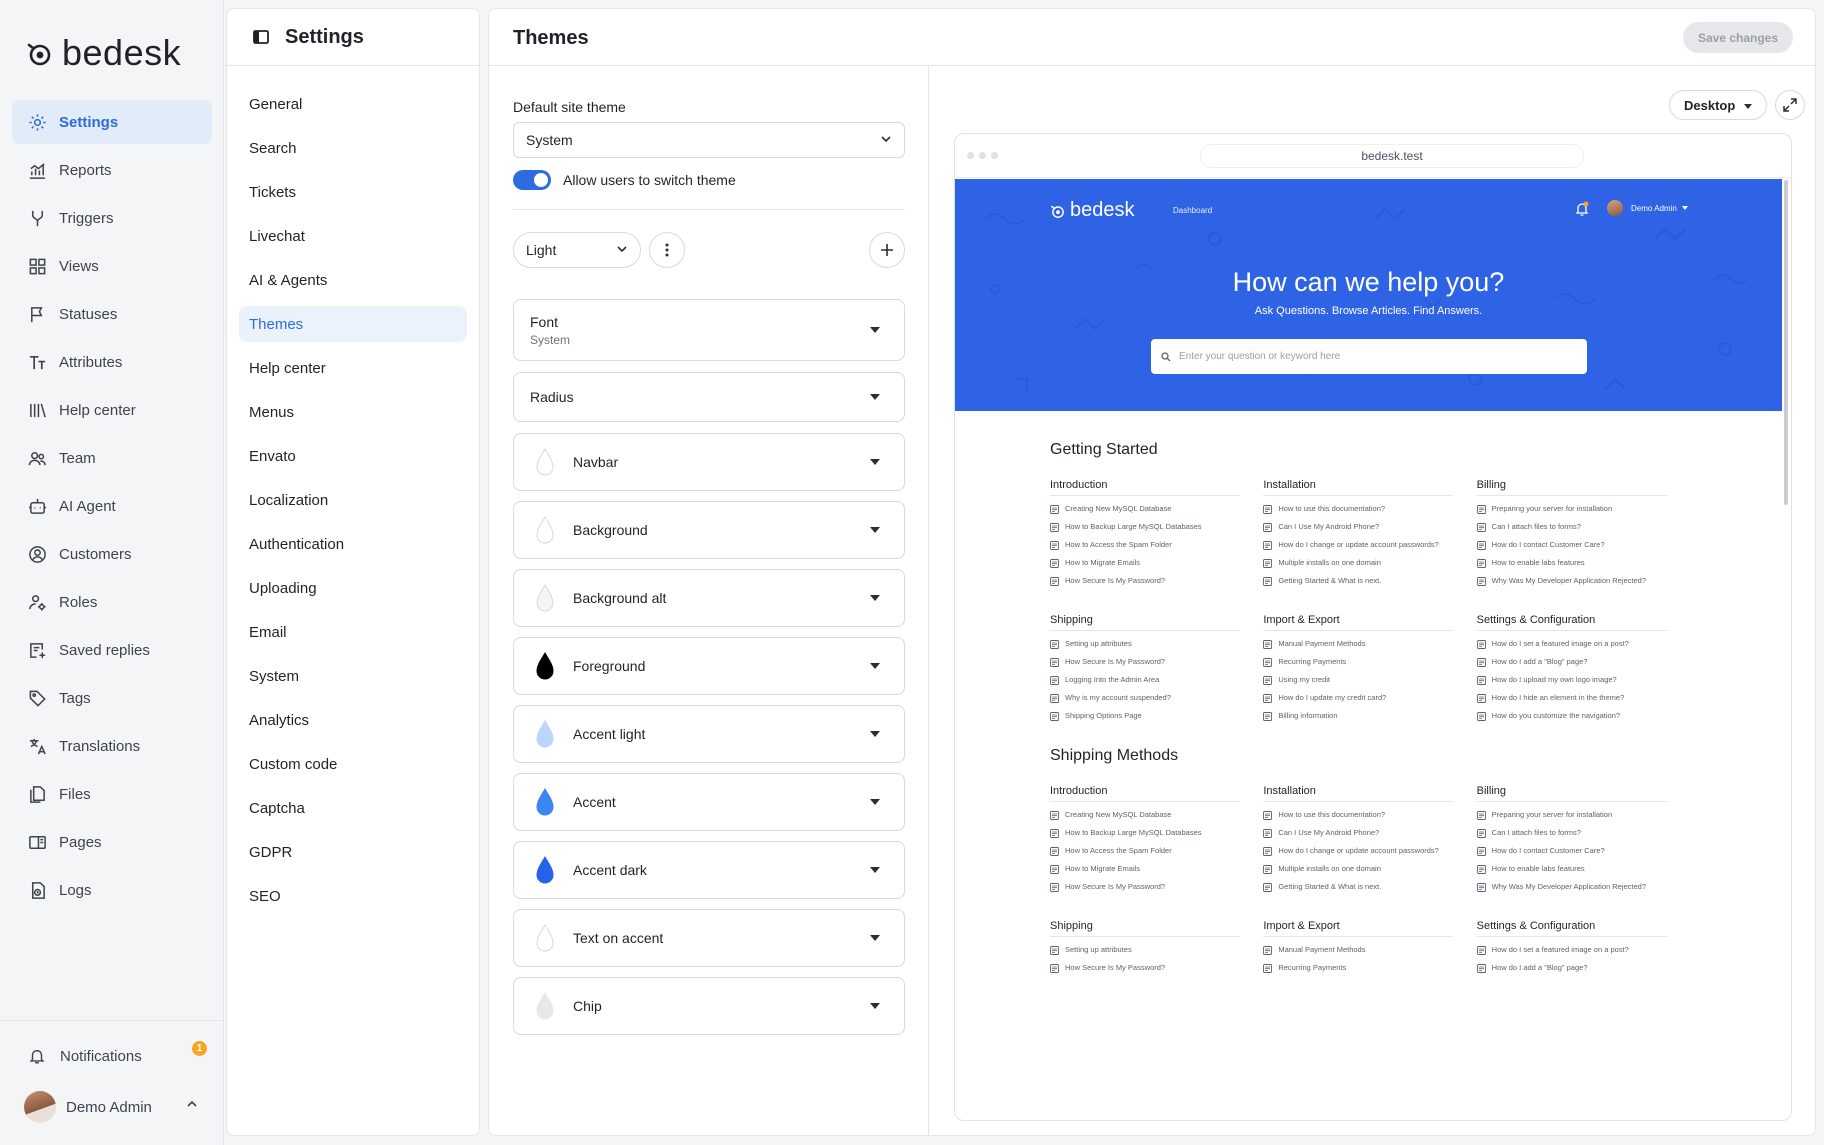  Describe the element at coordinates (353, 148) in the screenshot. I see `settings-item-search: Search` at that location.